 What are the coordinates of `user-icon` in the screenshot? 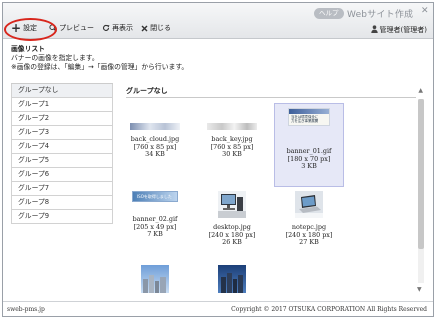 It's located at (374, 30).